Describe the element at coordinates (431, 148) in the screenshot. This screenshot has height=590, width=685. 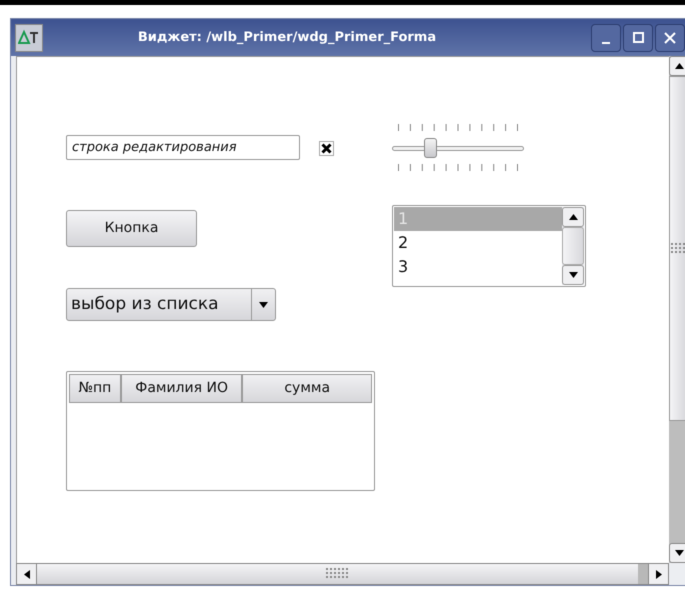
I see `slider-thumb` at that location.